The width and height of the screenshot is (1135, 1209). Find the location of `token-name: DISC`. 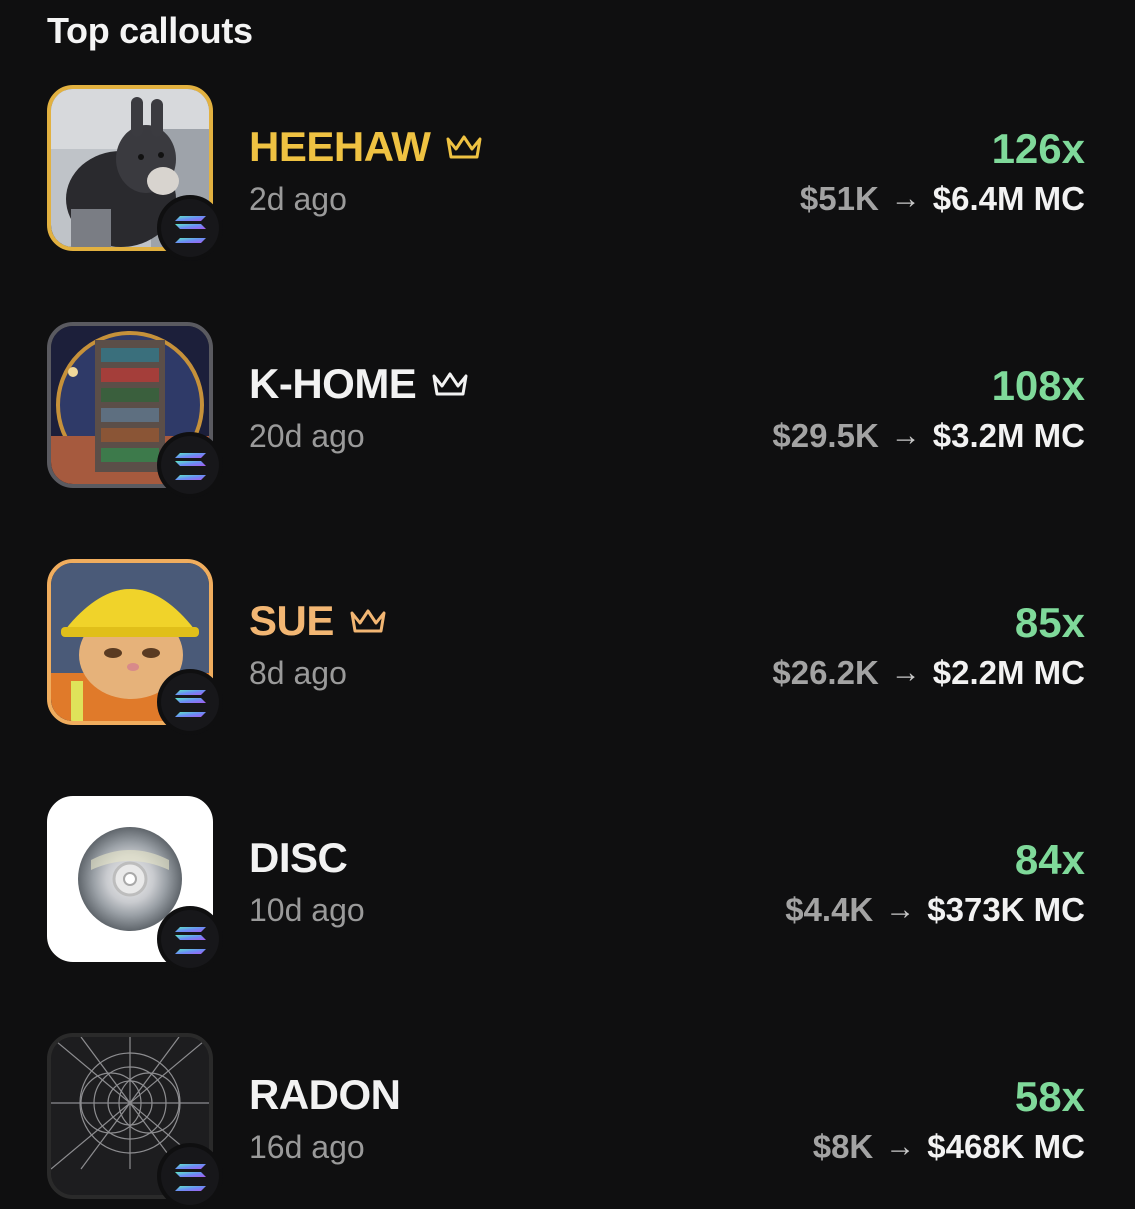

token-name: DISC is located at coordinates (298, 857).